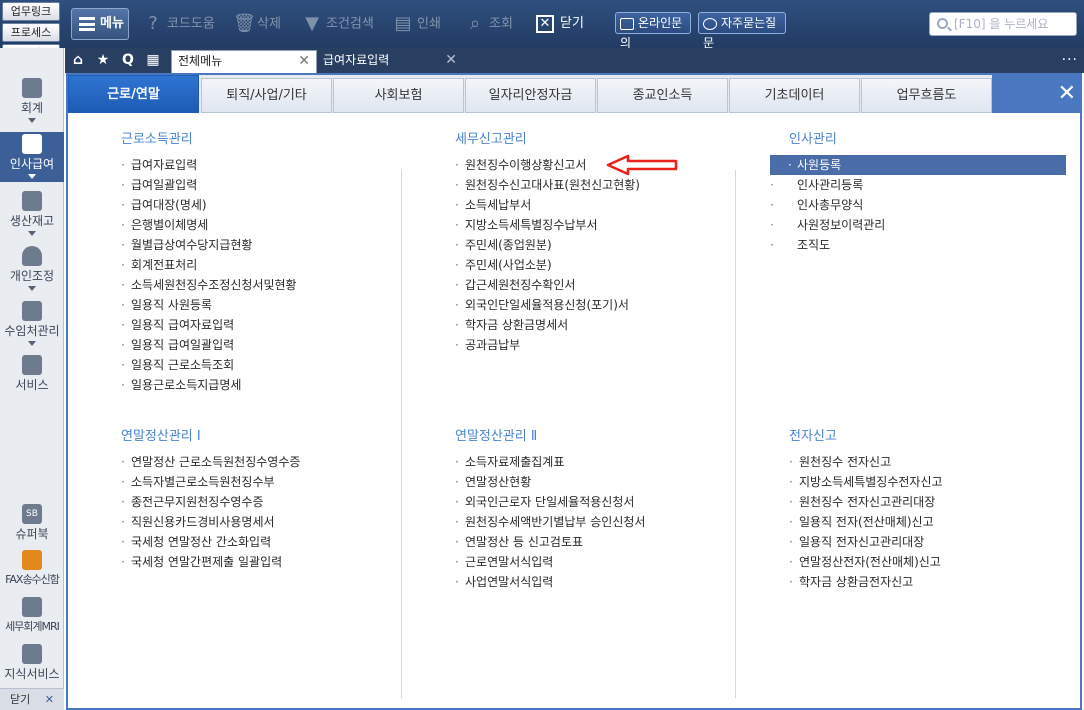 This screenshot has width=1084, height=710. Describe the element at coordinates (241, 522) in the screenshot. I see `menu-item: 직원신용카드경비사용명세서` at that location.